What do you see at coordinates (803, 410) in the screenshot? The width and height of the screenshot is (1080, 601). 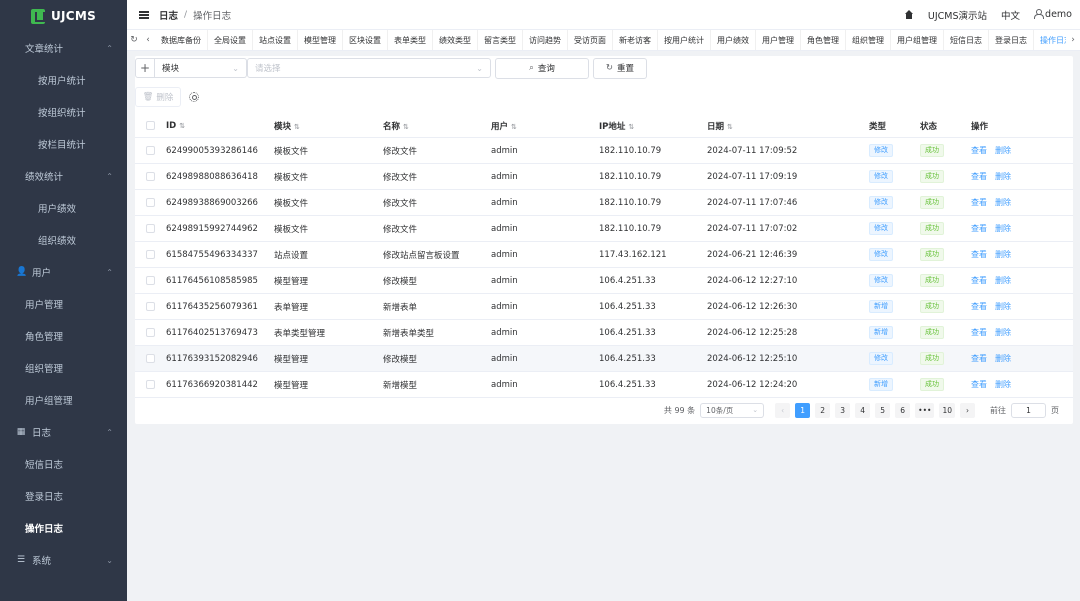 I see `page-button: 1` at bounding box center [803, 410].